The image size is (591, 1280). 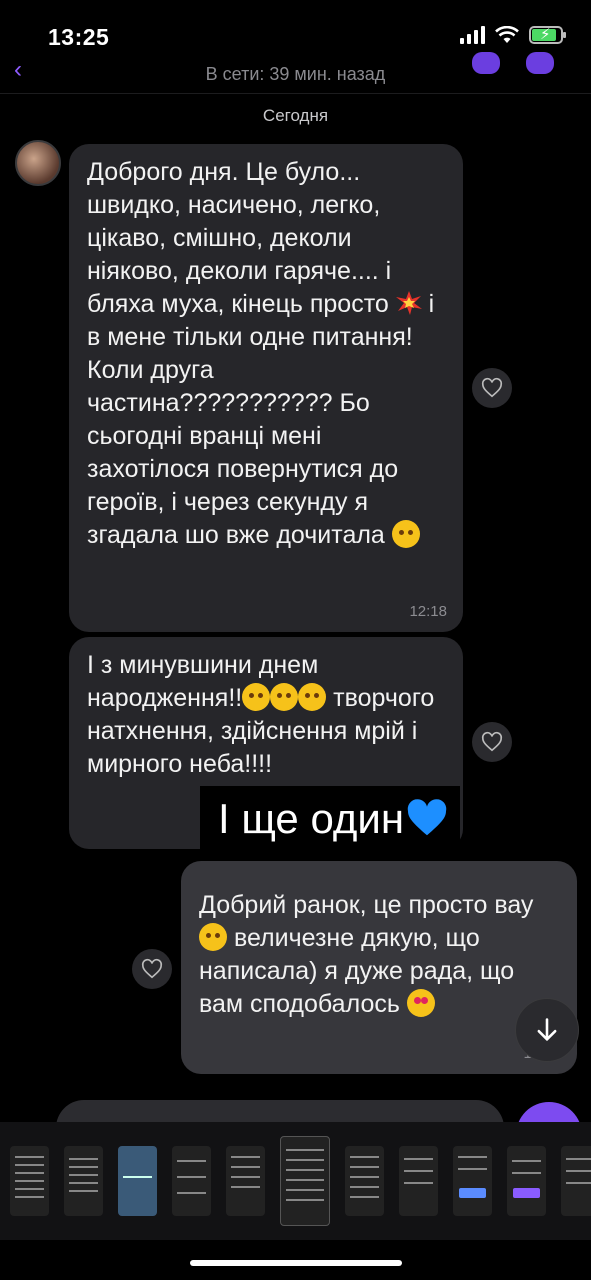 What do you see at coordinates (427, 817) in the screenshot?
I see `blue-heart-icon` at bounding box center [427, 817].